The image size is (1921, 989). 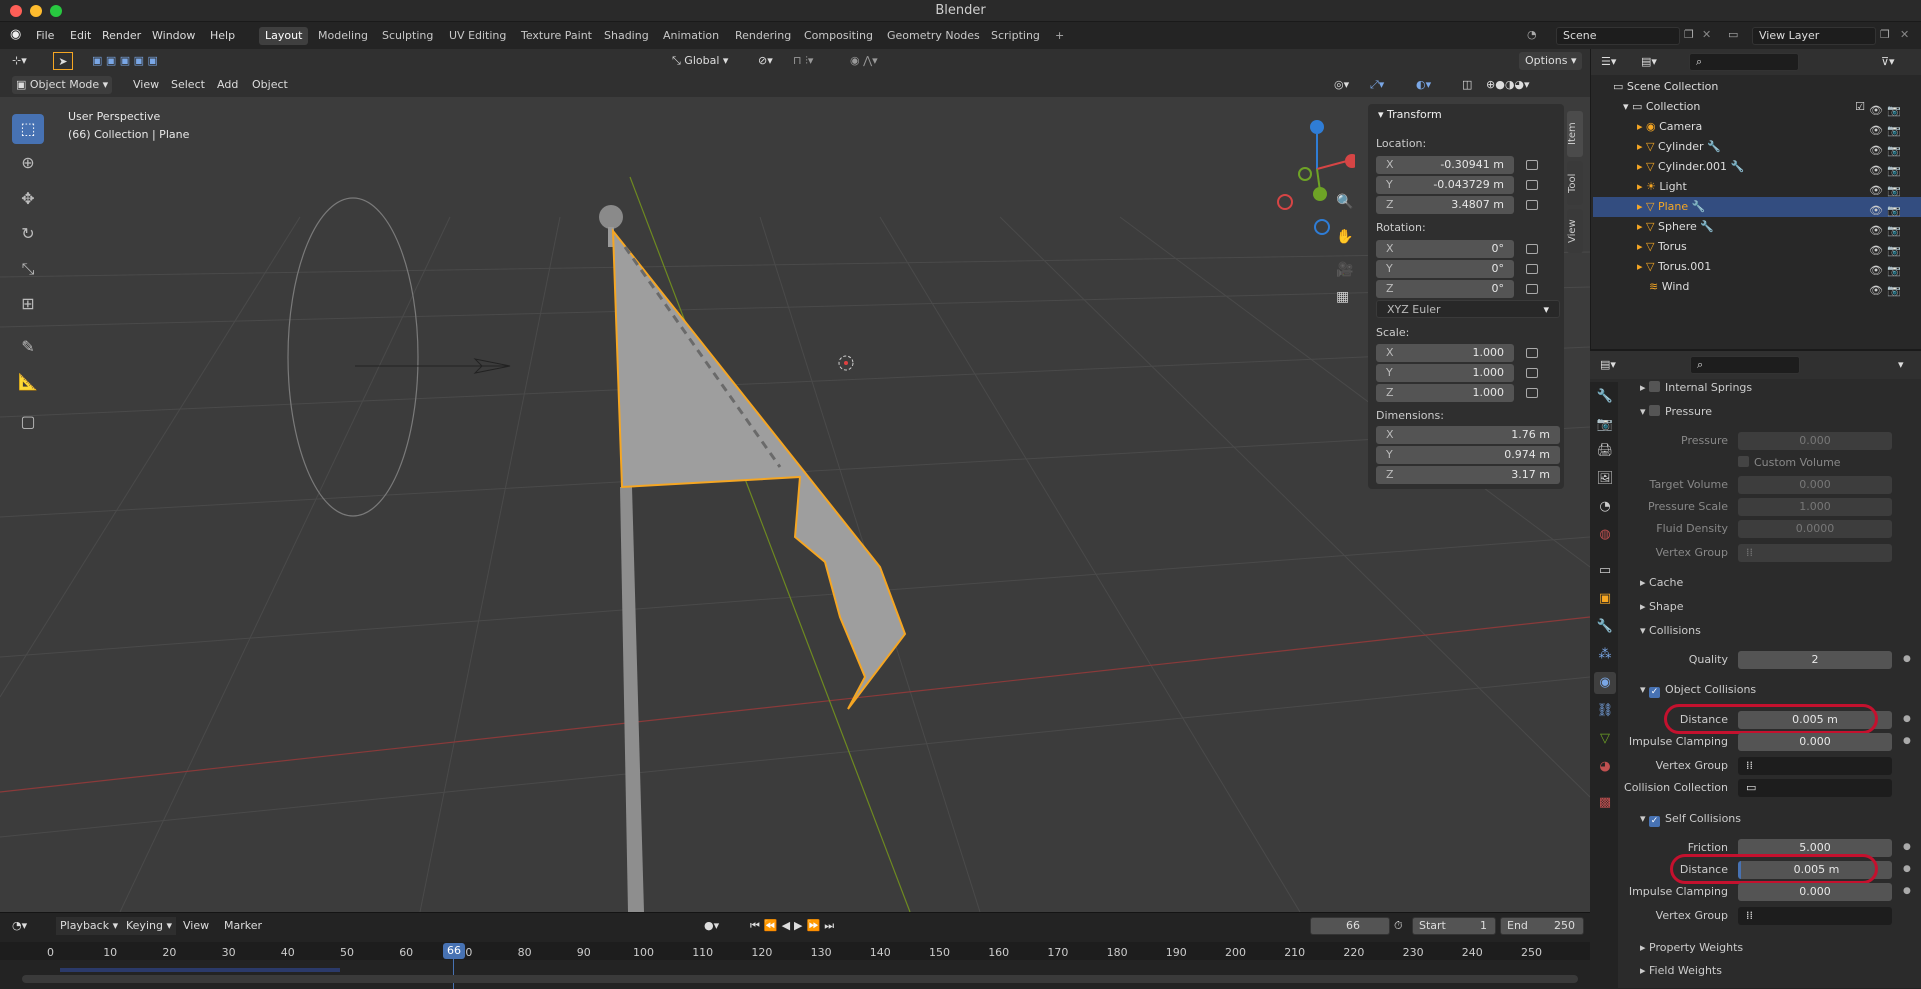 What do you see at coordinates (1789, 462) in the screenshot?
I see `custom-volume-checkbox: Custom Volume` at bounding box center [1789, 462].